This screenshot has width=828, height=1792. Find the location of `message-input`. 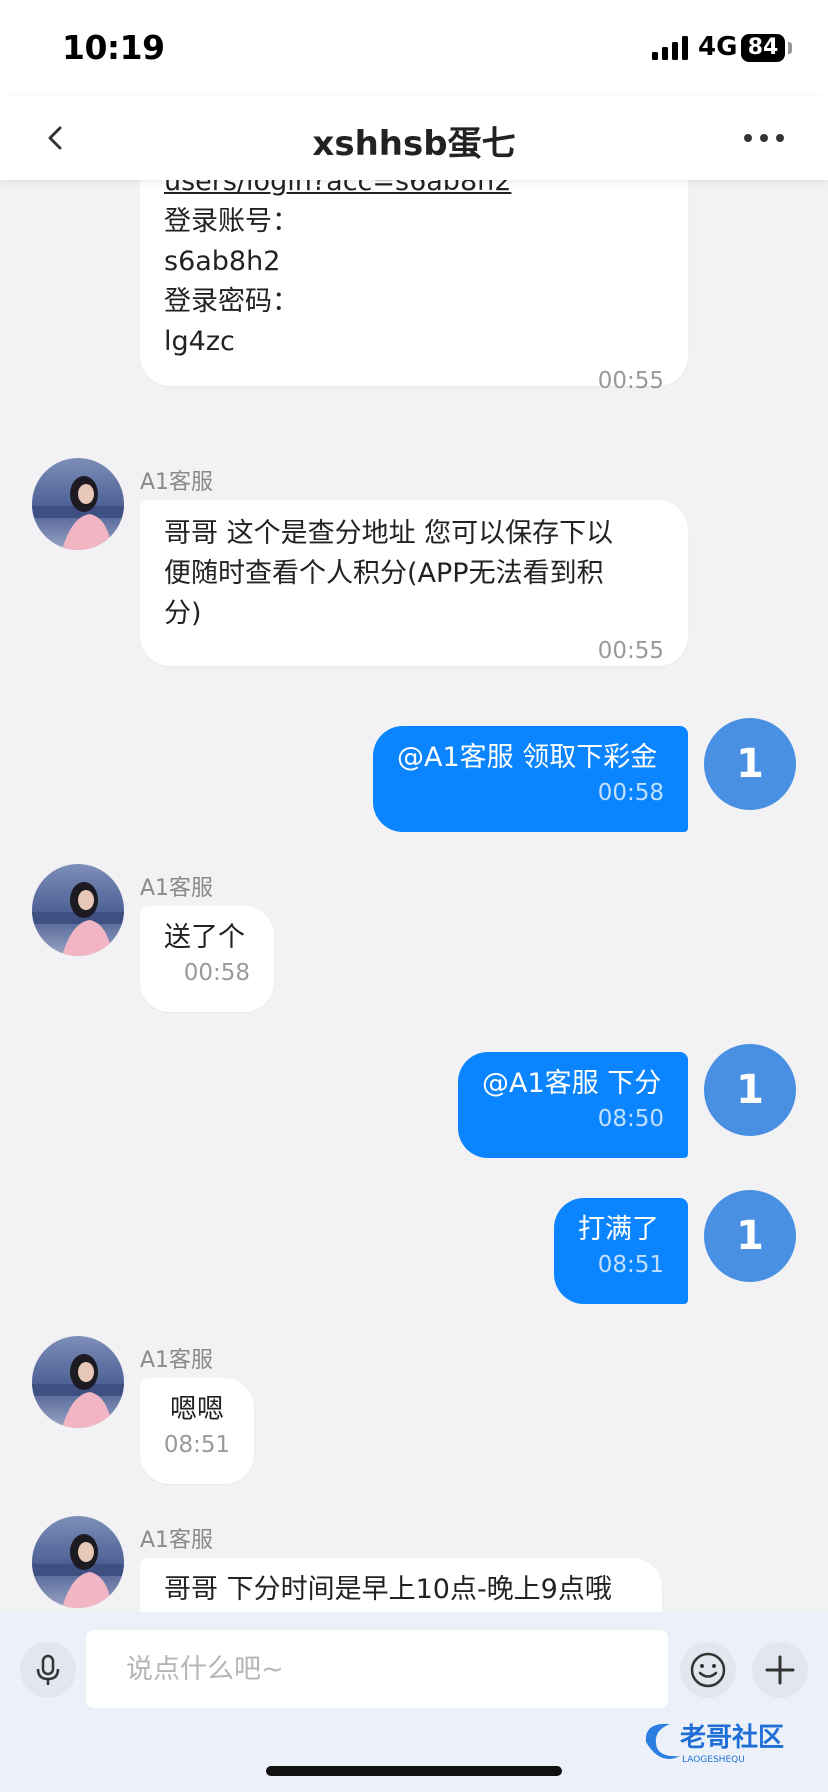

message-input is located at coordinates (377, 1669).